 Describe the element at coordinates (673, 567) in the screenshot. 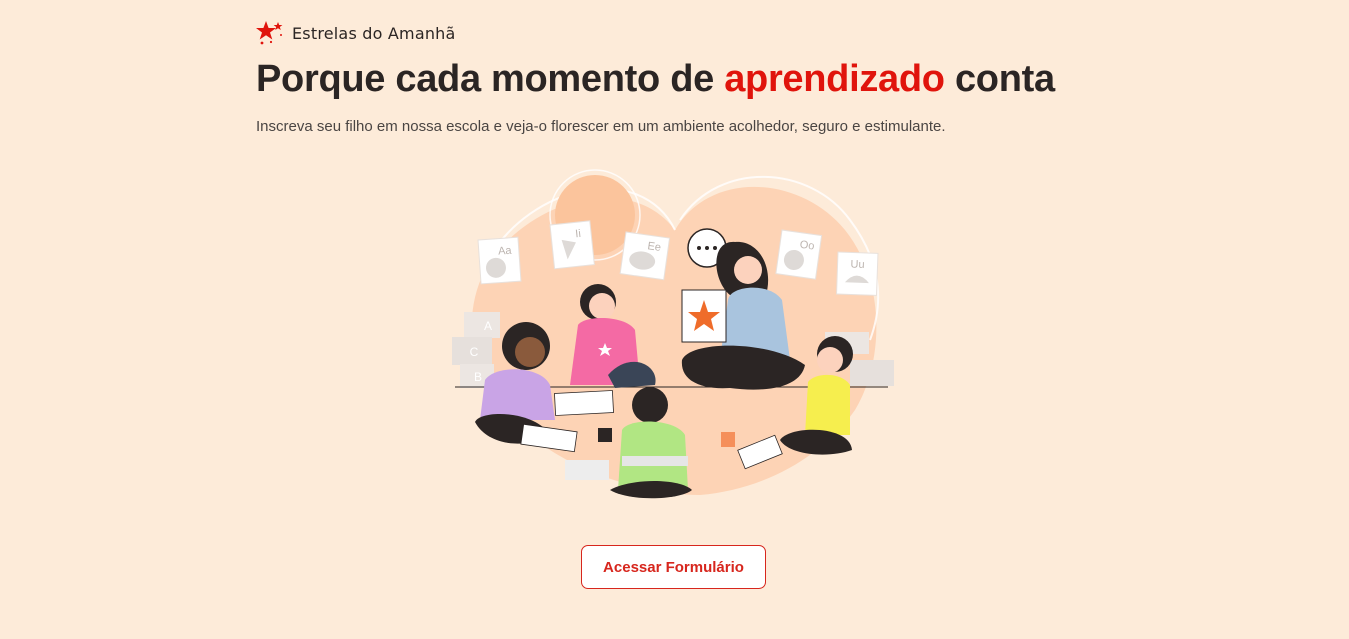

I see `access-form-button: Acessar Formulário` at that location.